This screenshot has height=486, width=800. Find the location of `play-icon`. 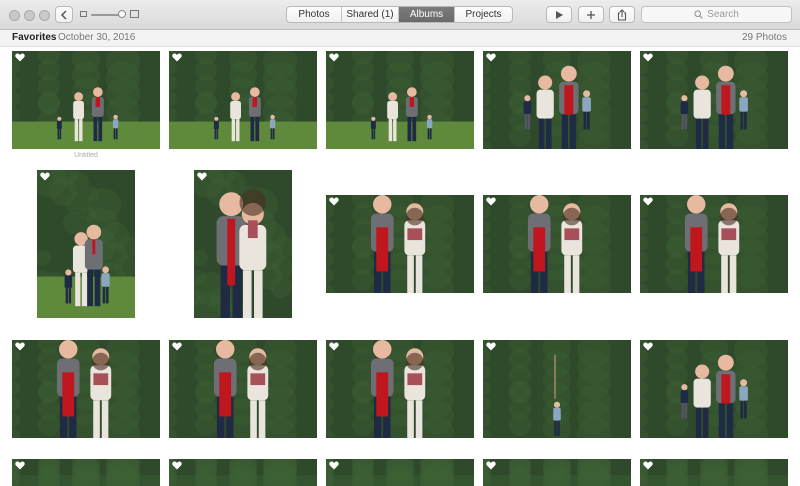

play-icon is located at coordinates (559, 14).